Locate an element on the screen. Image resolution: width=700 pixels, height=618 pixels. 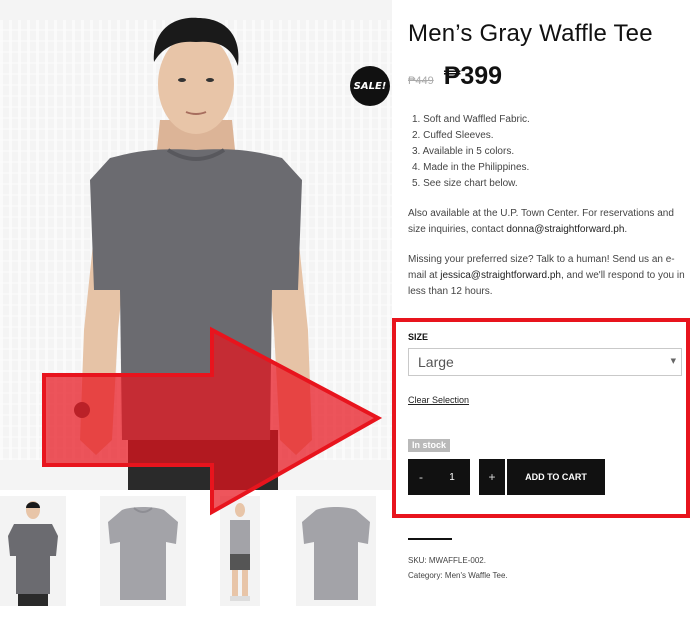
chevron-down-icon: ▼ is located at coordinates (673, 361).